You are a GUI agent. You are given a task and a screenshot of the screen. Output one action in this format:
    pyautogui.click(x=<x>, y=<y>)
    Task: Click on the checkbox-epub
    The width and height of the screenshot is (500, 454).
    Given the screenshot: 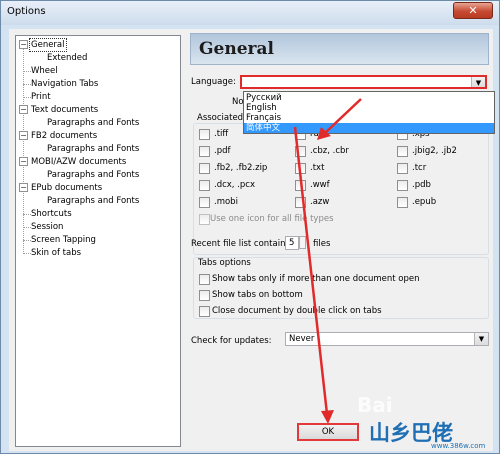 What is the action you would take?
    pyautogui.click(x=402, y=202)
    